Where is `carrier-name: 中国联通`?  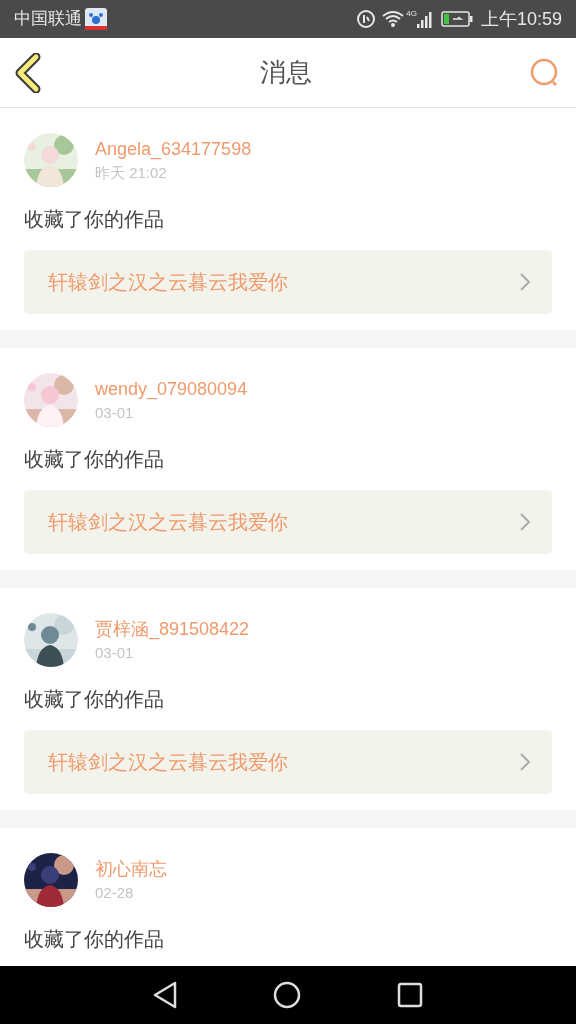 carrier-name: 中国联通 is located at coordinates (48, 19).